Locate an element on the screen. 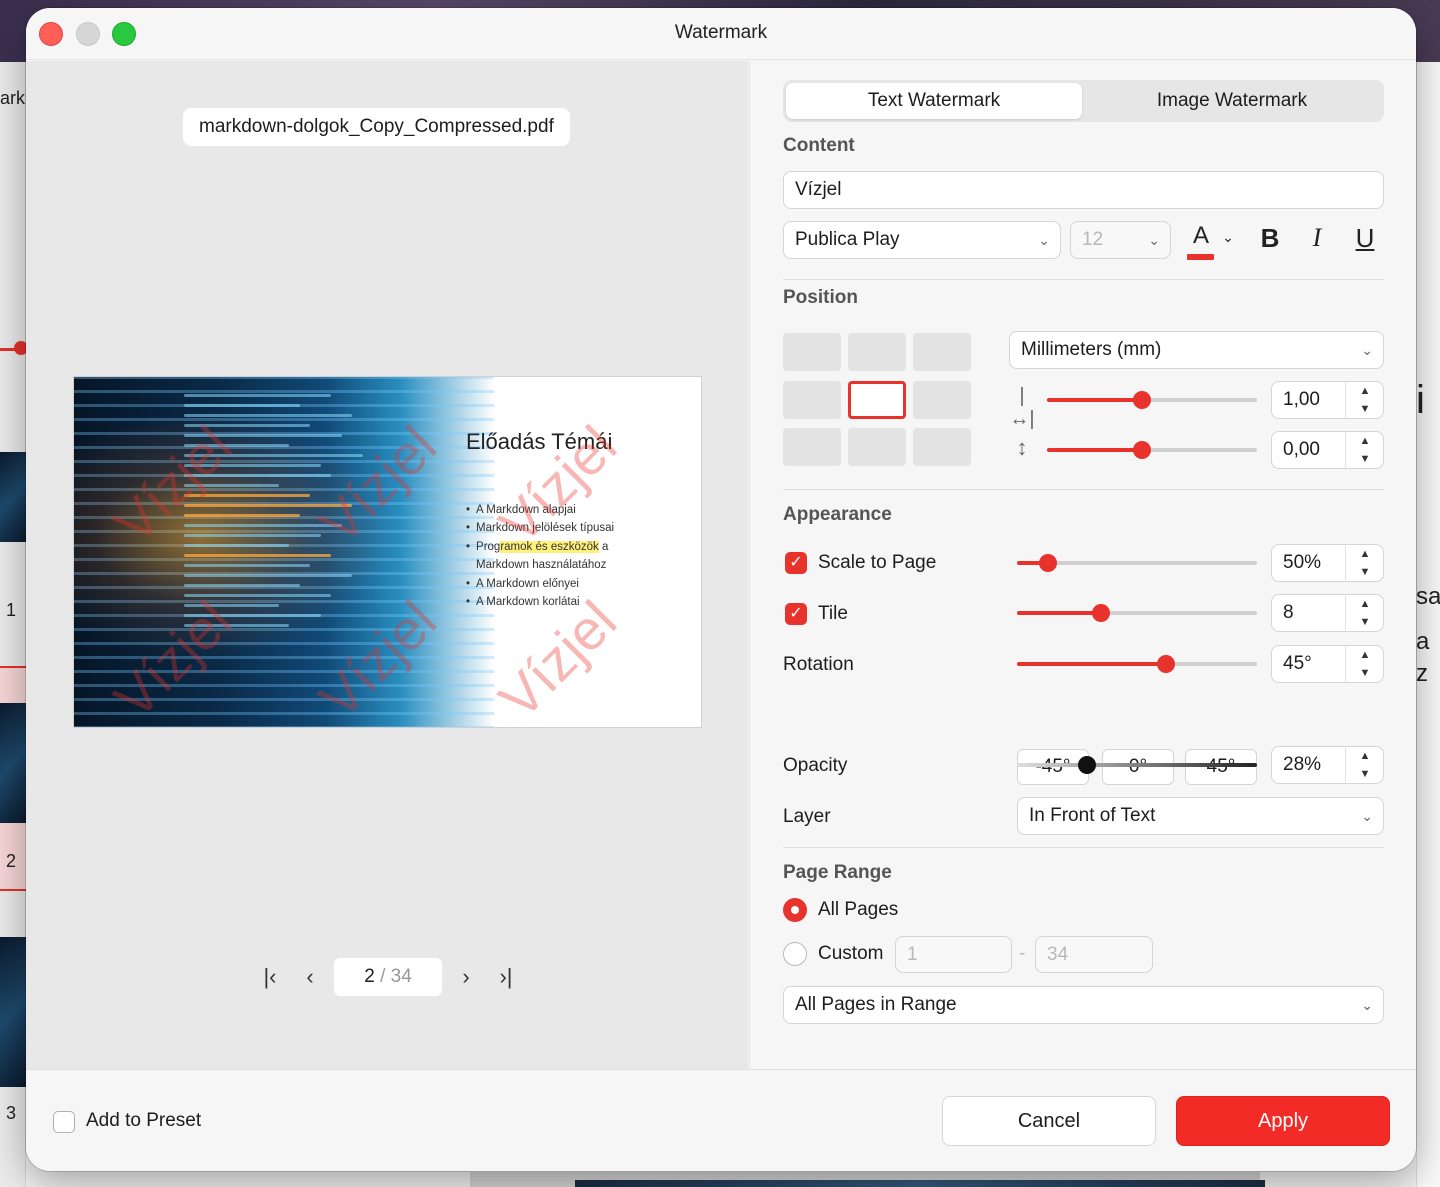 This screenshot has width=1440, height=1187. bold-icon: B is located at coordinates (1270, 238).